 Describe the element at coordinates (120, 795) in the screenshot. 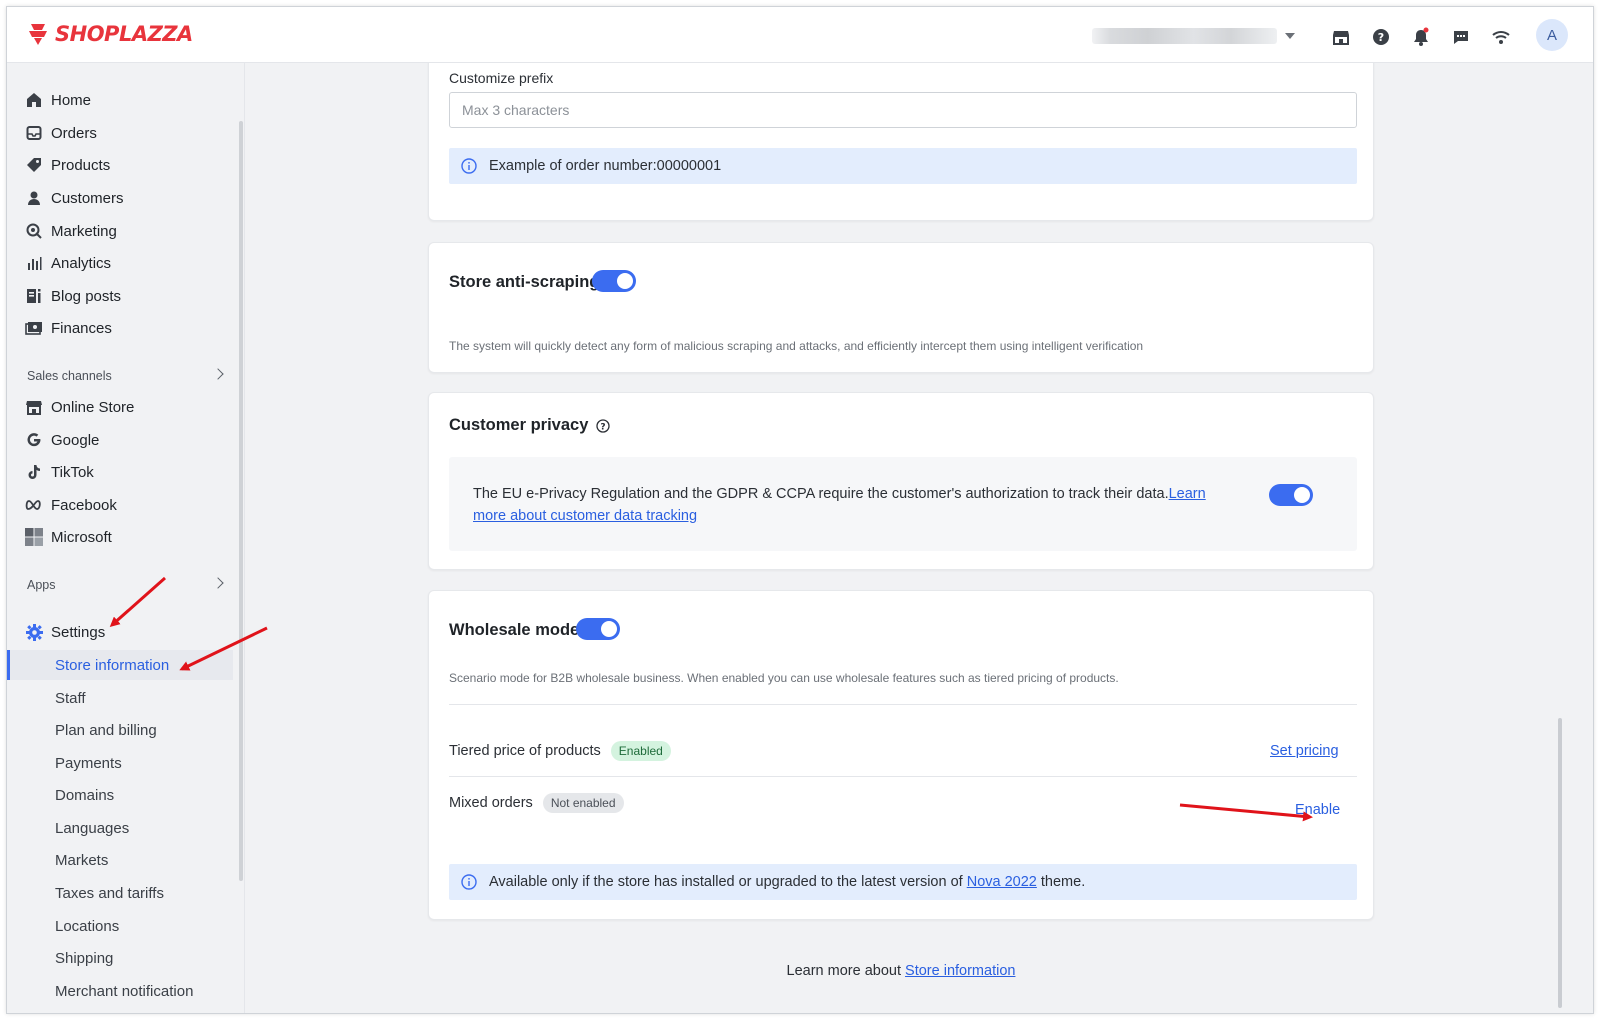

I see `settings-item-domains: Domains` at that location.